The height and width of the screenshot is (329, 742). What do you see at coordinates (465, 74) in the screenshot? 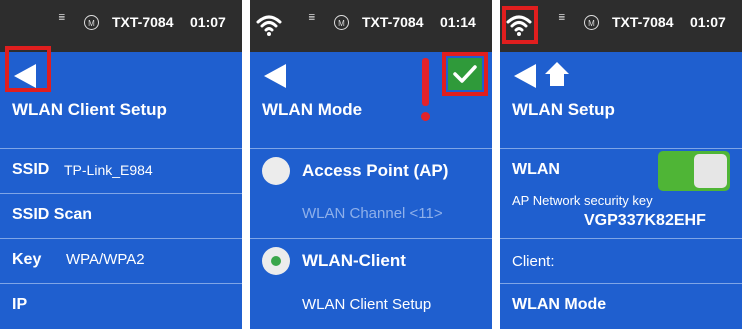
I see `highlight-box-confirm` at bounding box center [465, 74].